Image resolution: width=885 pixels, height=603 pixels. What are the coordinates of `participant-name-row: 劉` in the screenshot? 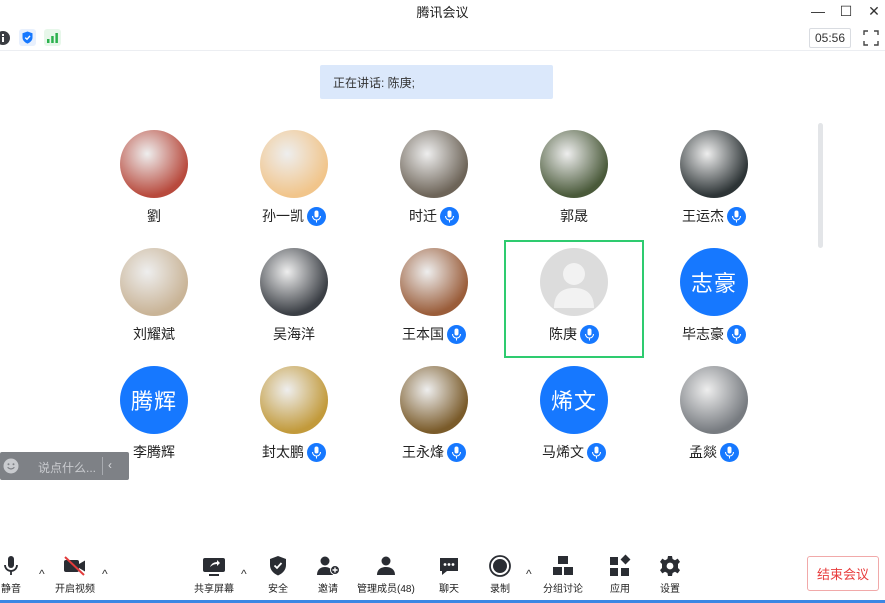 It's located at (154, 216).